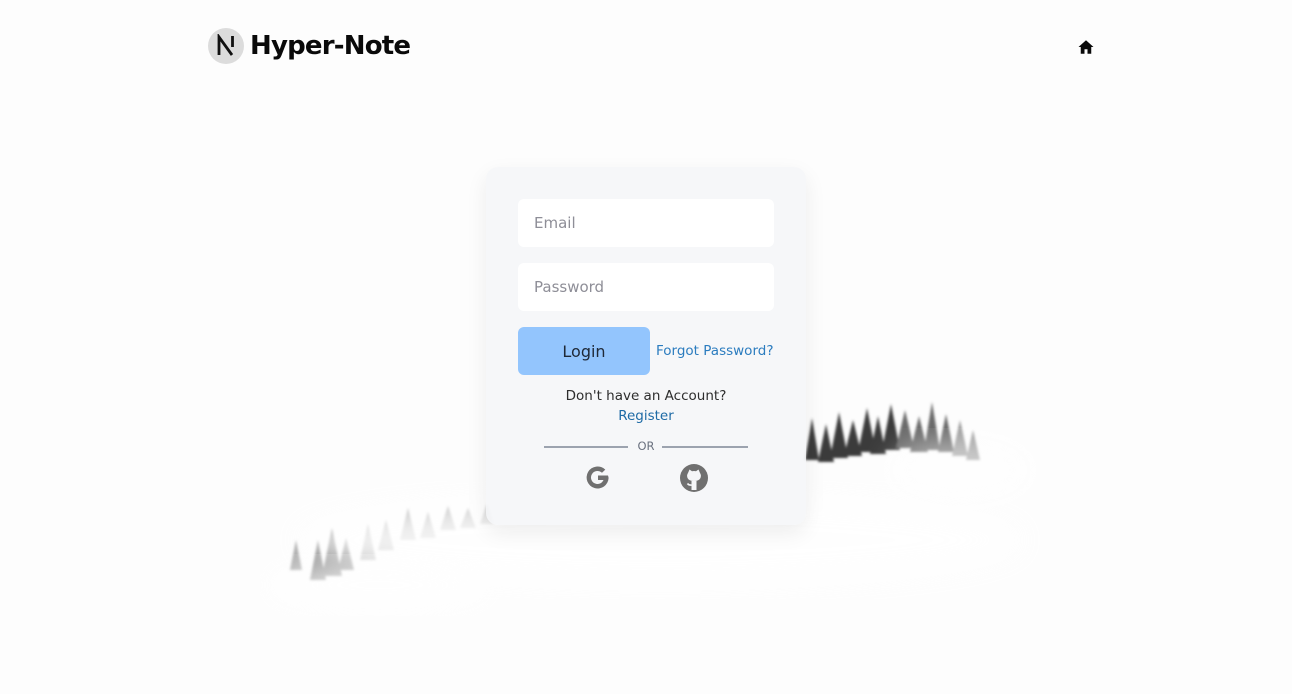 The height and width of the screenshot is (694, 1292). What do you see at coordinates (598, 478) in the screenshot?
I see `google-icon` at bounding box center [598, 478].